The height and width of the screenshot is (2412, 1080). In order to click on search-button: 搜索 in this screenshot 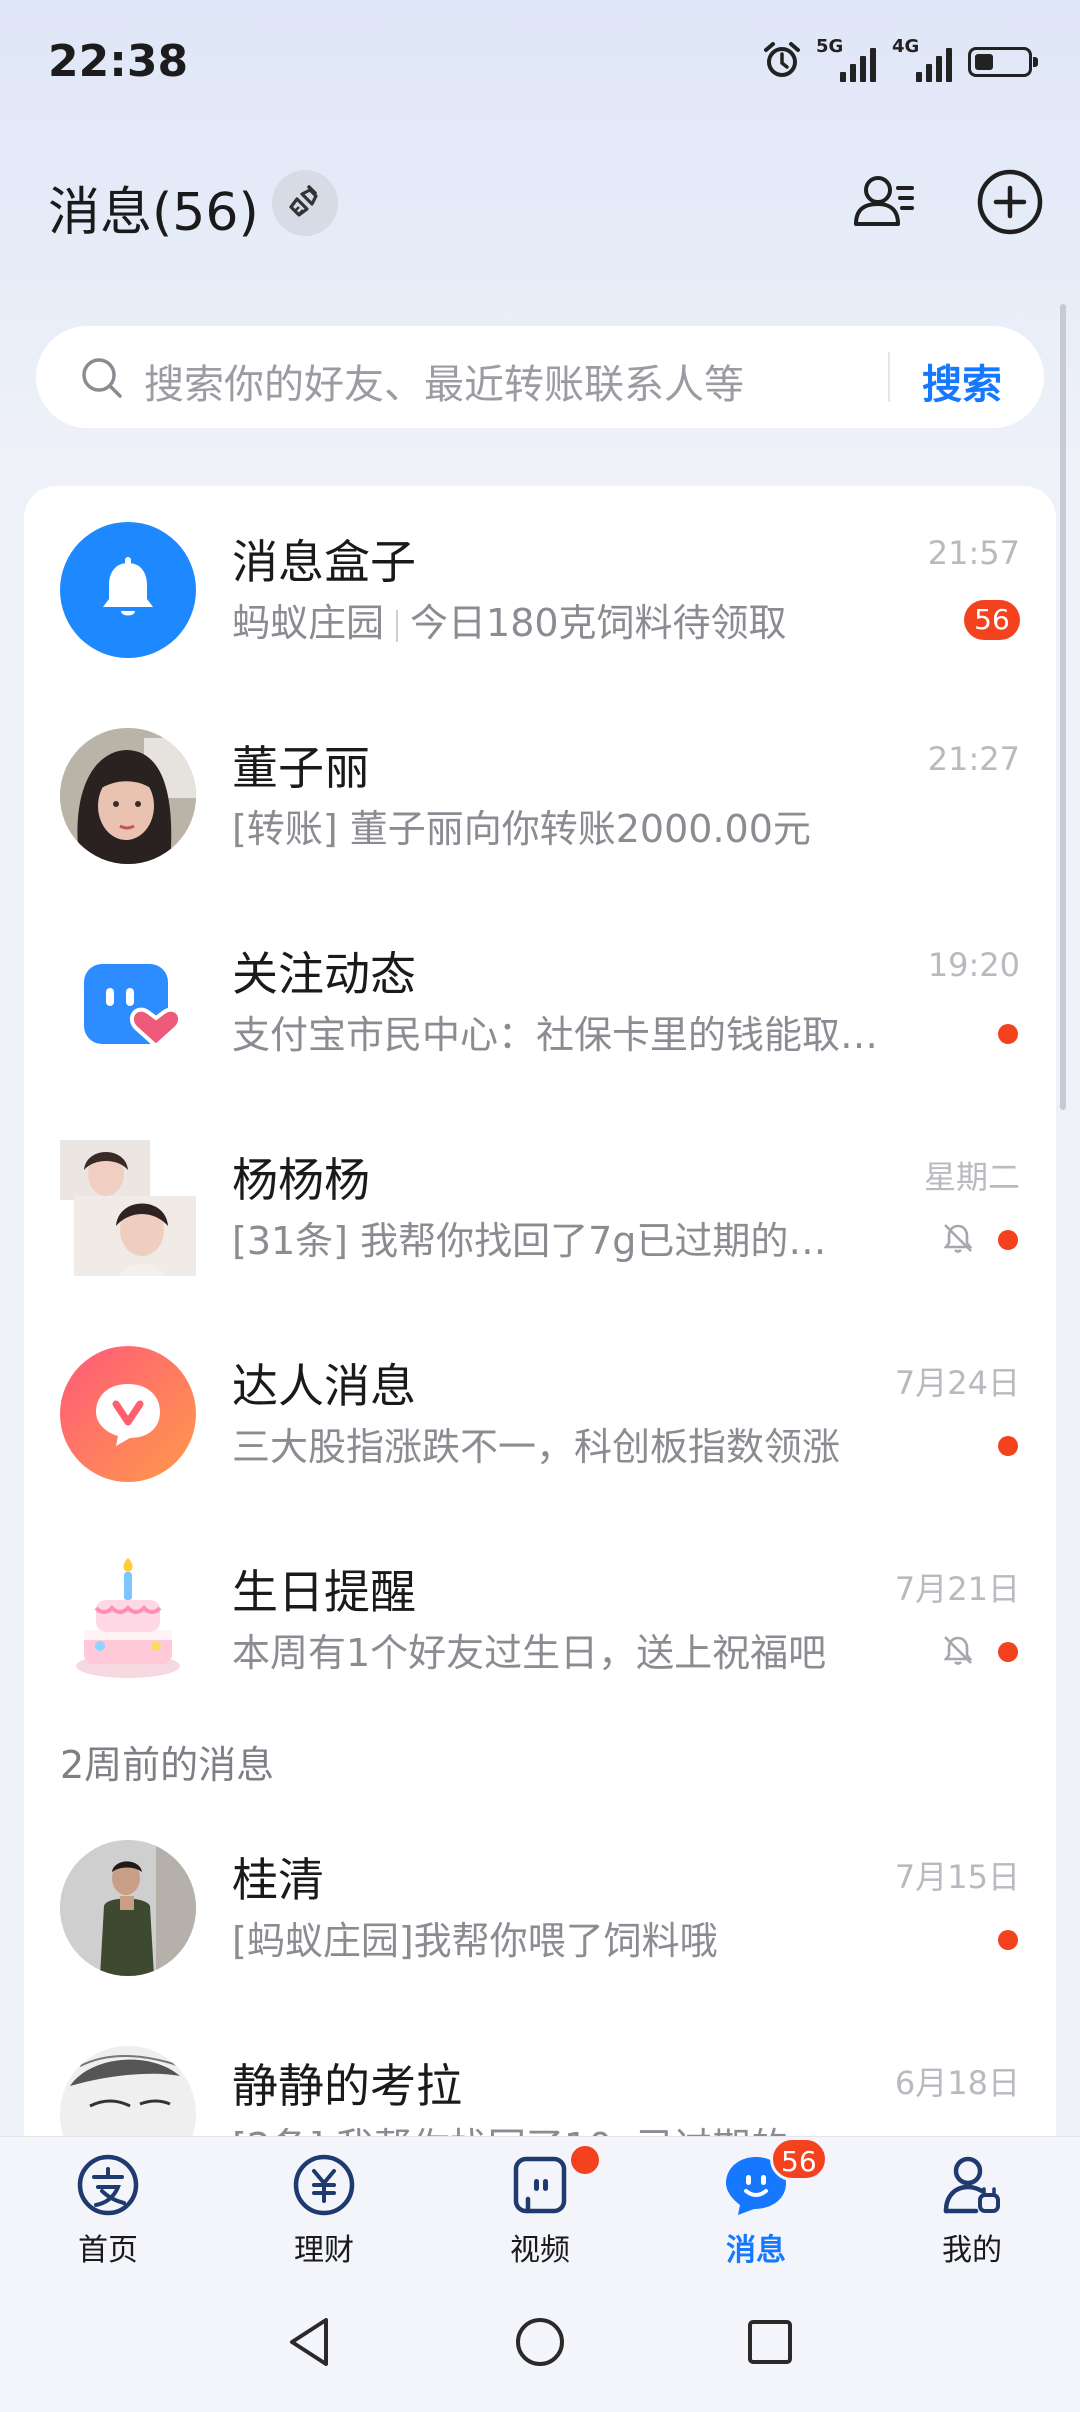, I will do `click(962, 381)`.